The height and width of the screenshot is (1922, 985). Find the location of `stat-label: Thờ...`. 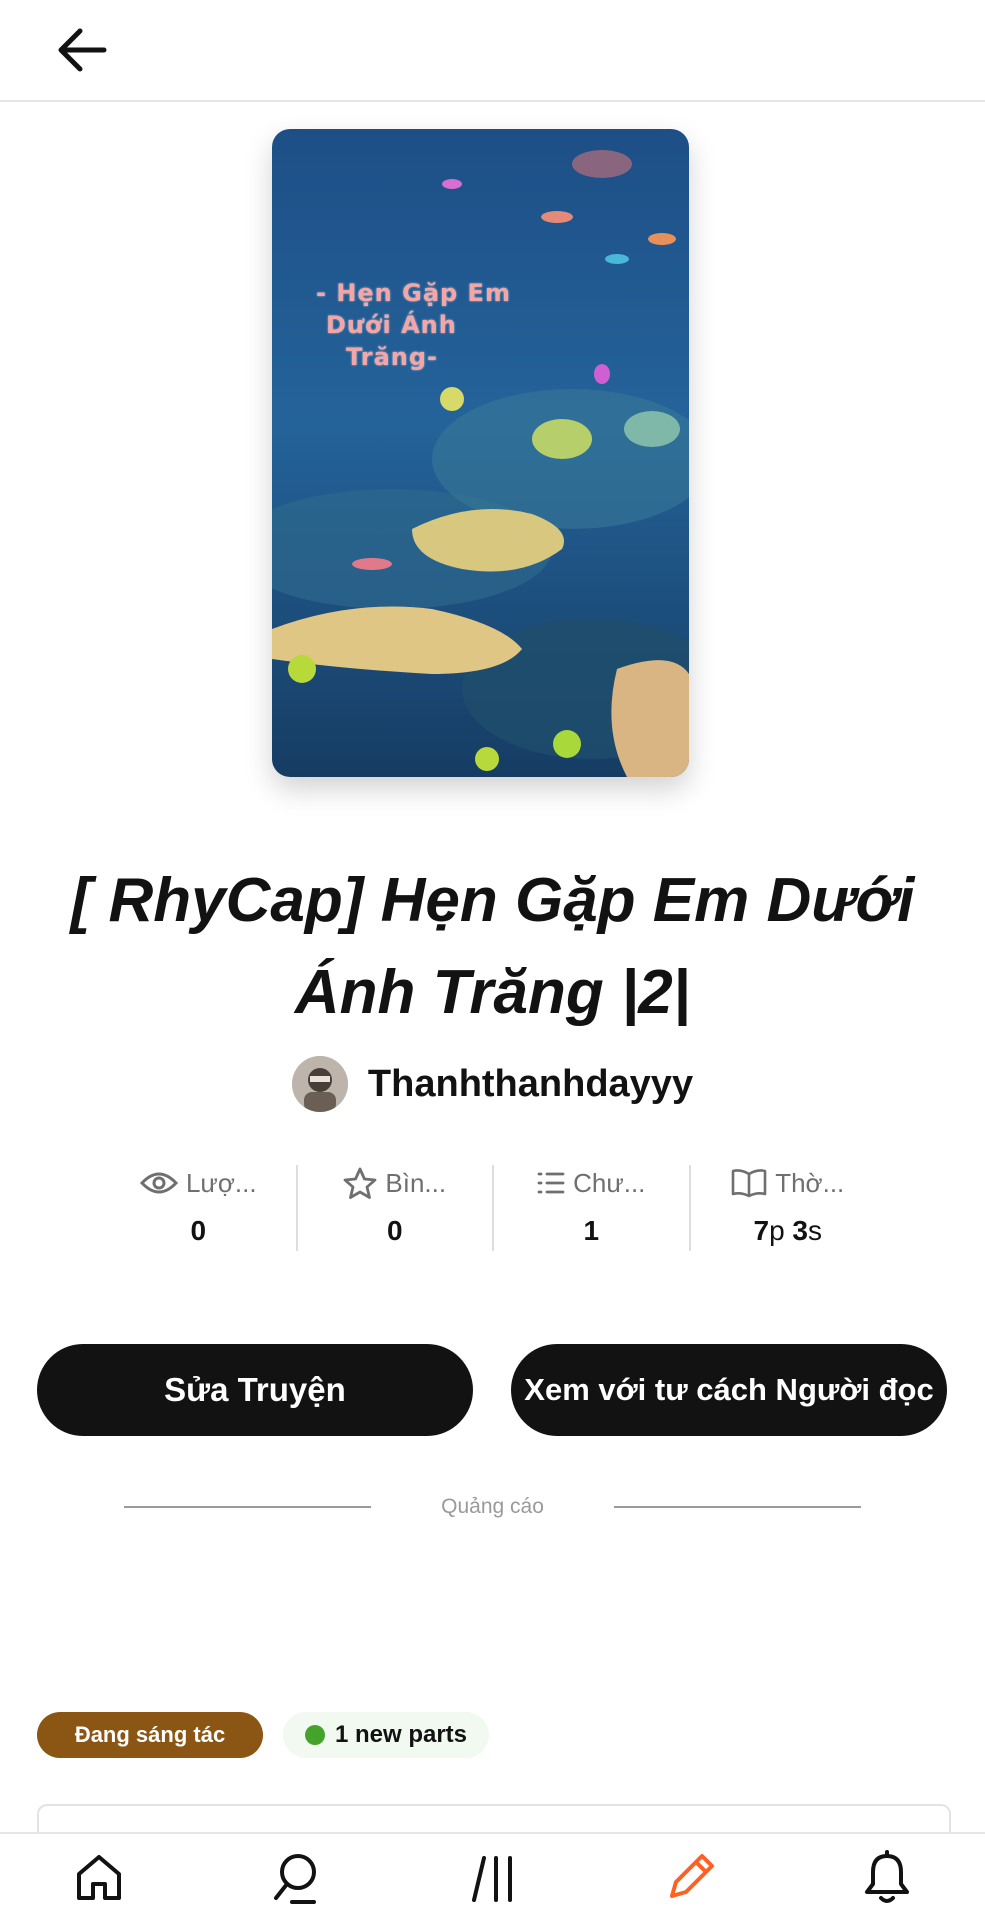

stat-label: Thờ... is located at coordinates (810, 1182).